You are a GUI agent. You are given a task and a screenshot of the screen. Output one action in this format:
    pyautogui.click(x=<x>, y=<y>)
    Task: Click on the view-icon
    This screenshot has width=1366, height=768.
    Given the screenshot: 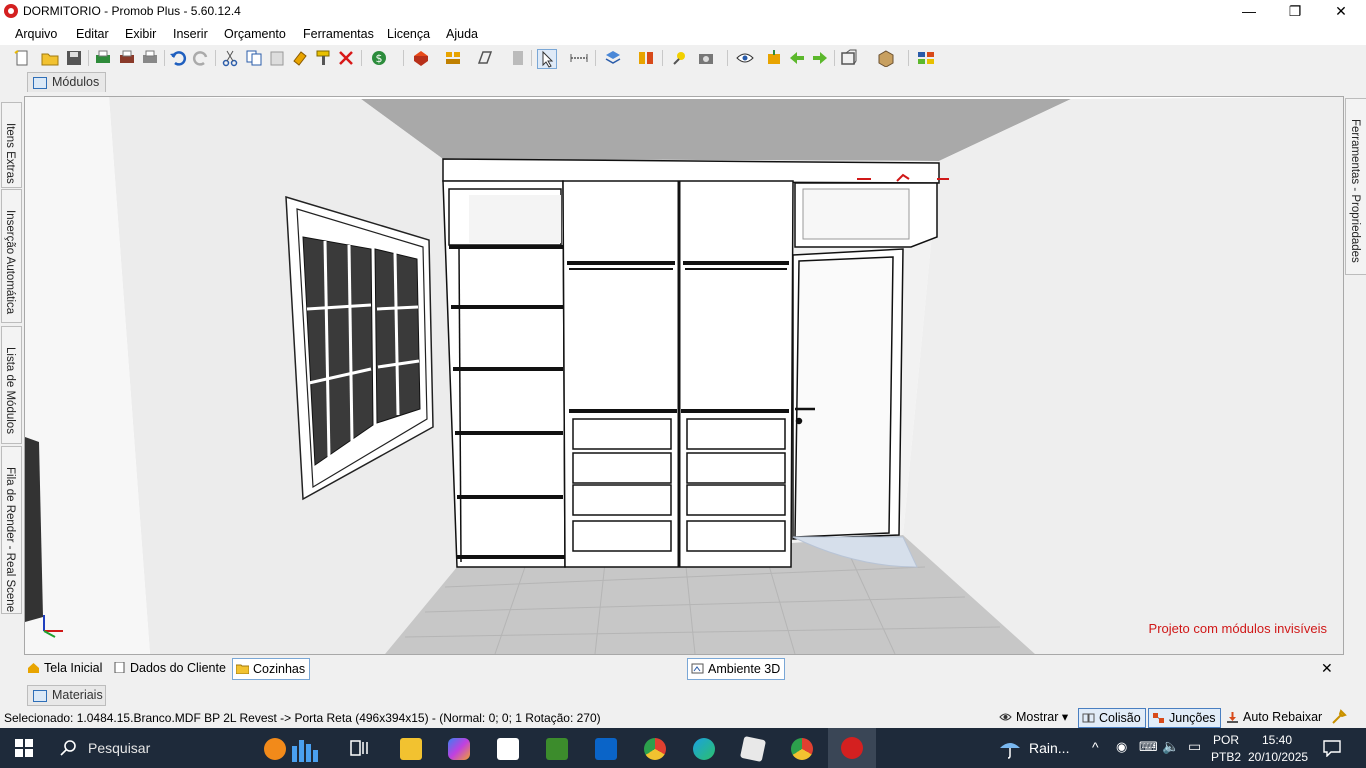 What is the action you would take?
    pyautogui.click(x=849, y=58)
    